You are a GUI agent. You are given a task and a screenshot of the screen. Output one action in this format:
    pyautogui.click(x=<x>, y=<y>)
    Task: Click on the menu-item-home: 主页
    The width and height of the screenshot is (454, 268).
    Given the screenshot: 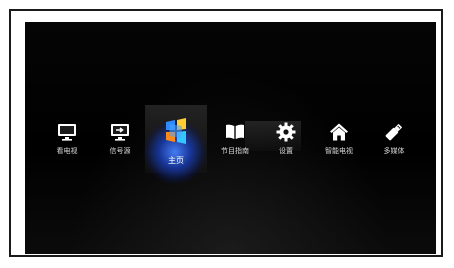 What is the action you would take?
    pyautogui.click(x=176, y=140)
    